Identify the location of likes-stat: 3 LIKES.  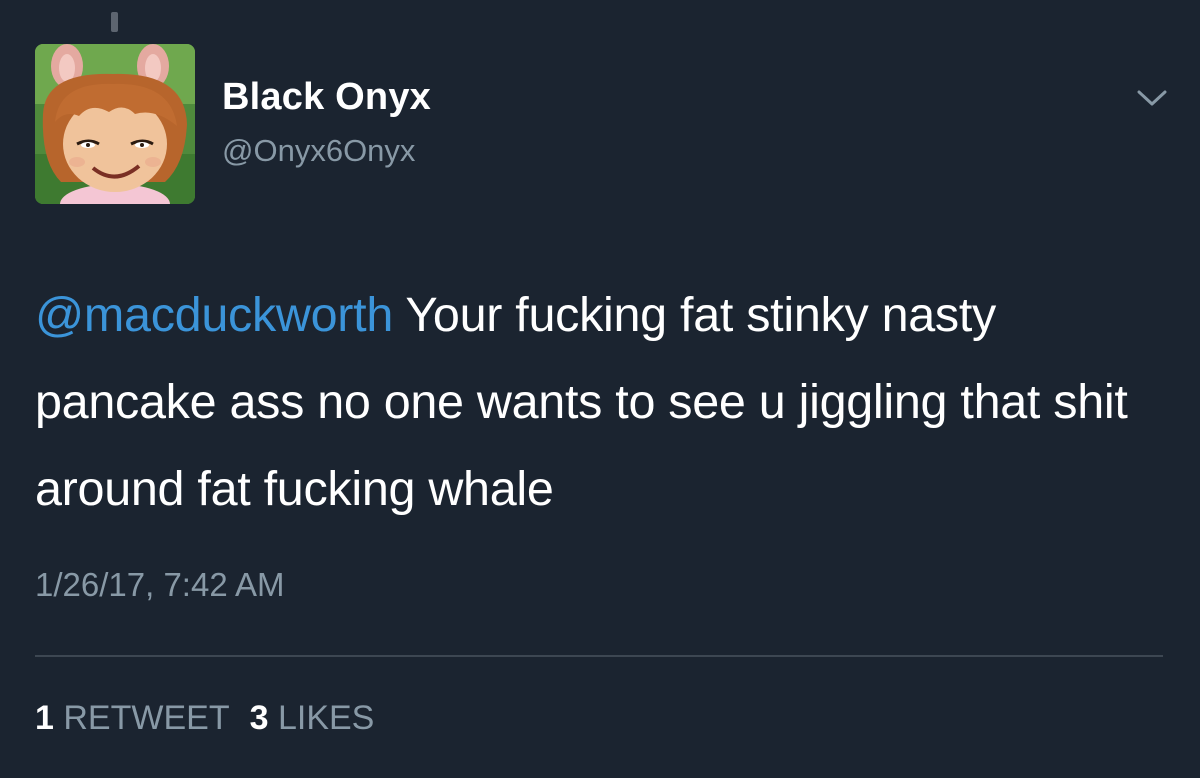
(312, 718).